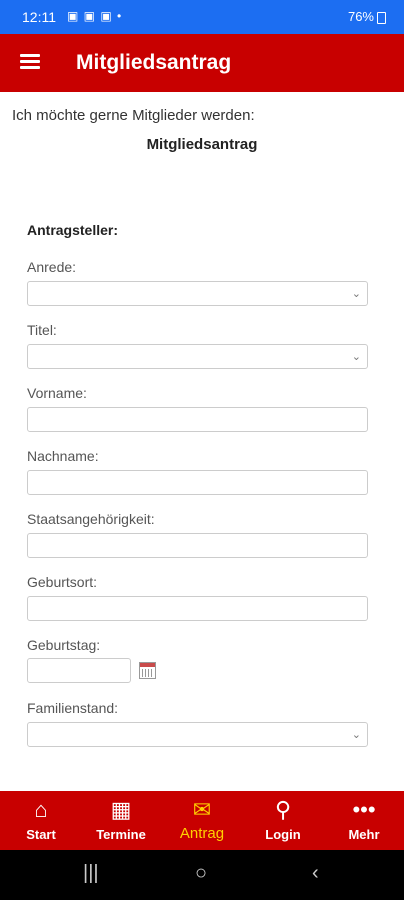 This screenshot has width=404, height=900. I want to click on notification-icons: ▣ ▣ ▣ •, so click(95, 16).